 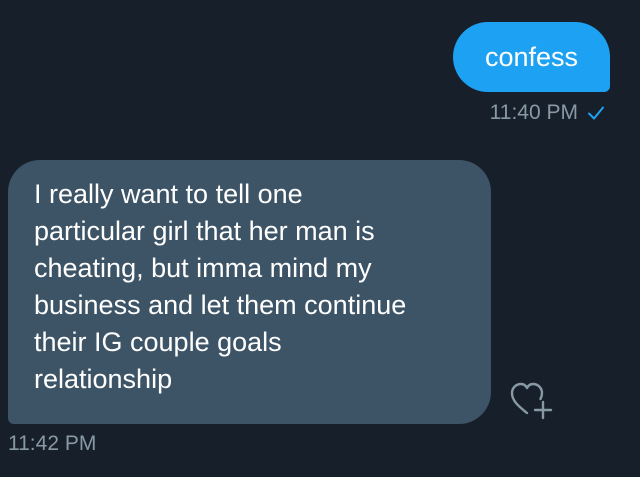 I want to click on like-message-button, so click(x=532, y=401).